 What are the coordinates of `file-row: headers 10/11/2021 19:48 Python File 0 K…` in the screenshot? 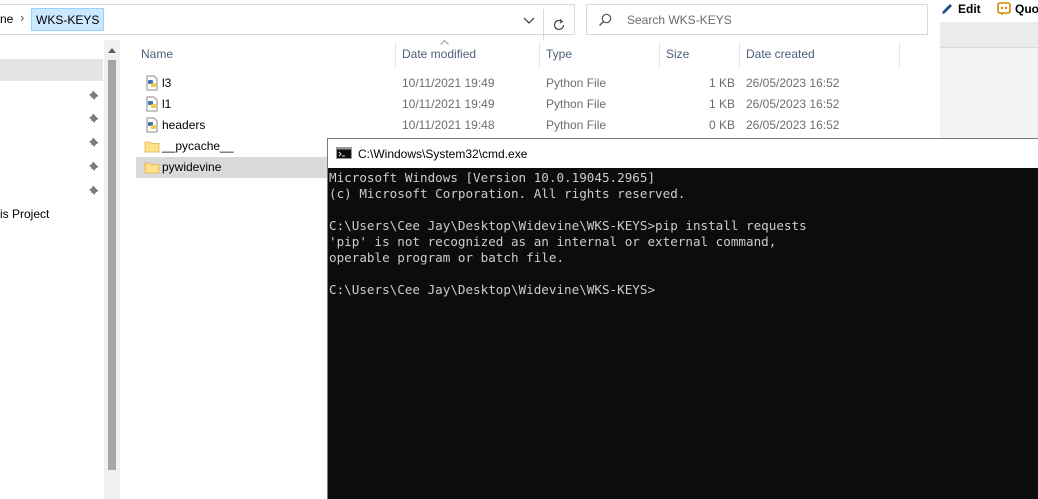 It's located at (531, 125).